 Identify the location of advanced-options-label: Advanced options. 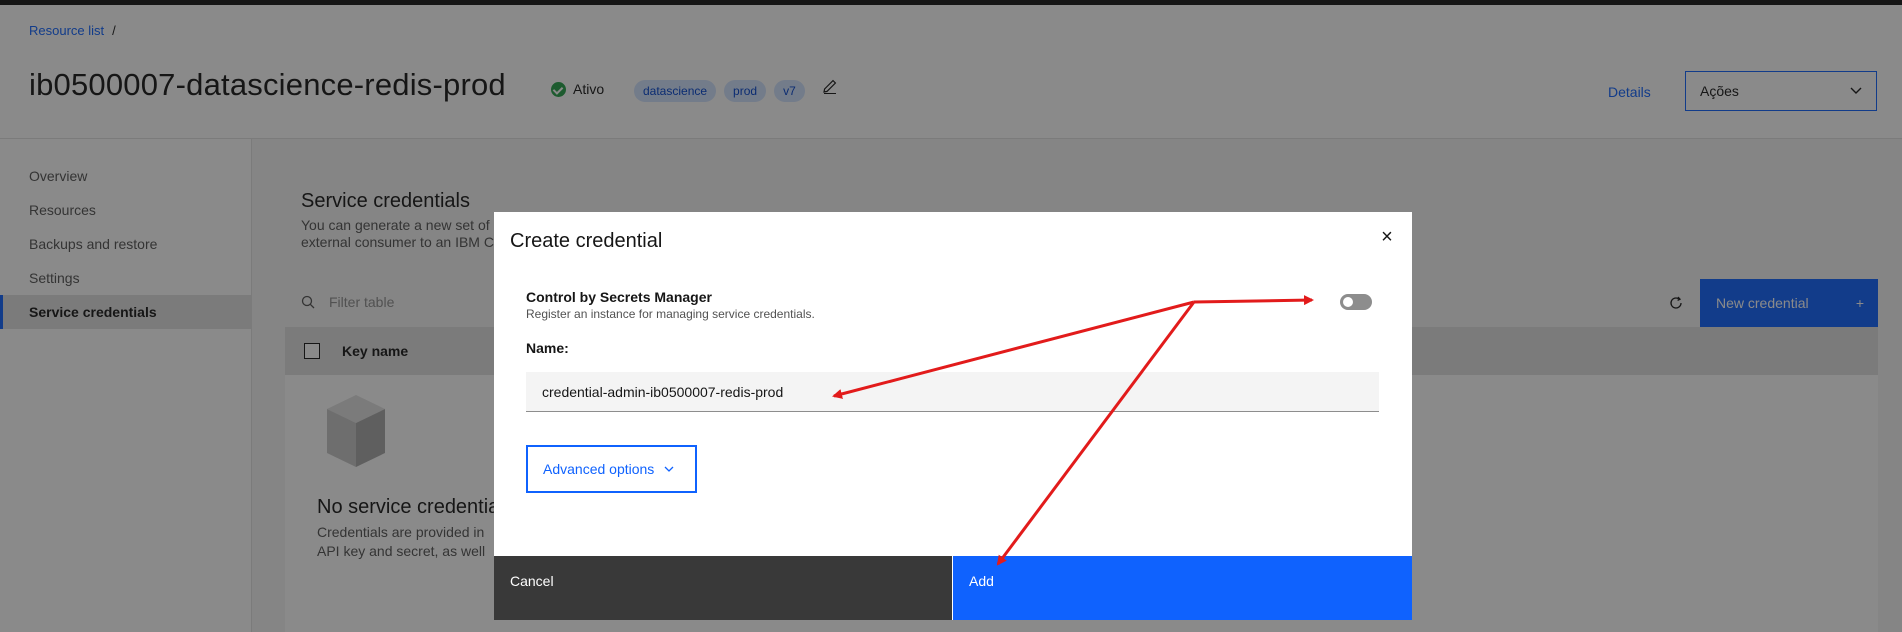
(599, 469).